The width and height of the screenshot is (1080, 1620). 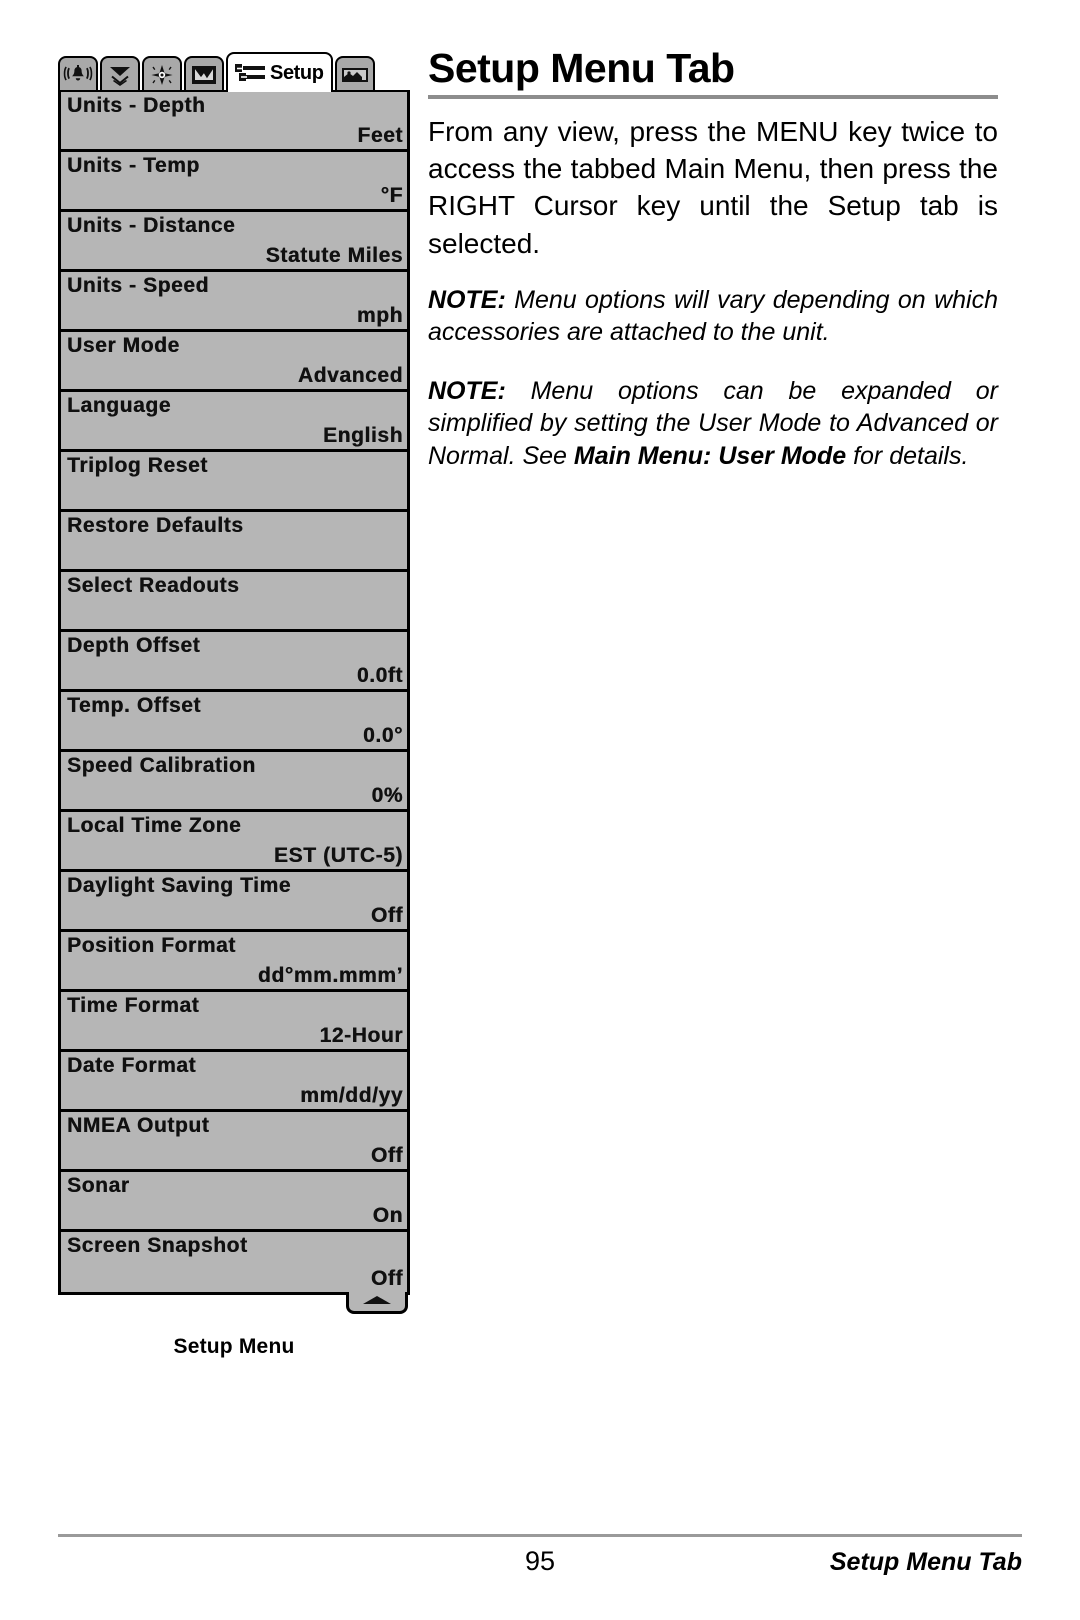 What do you see at coordinates (234, 1202) in the screenshot?
I see `menu-row-sonar: Sonar On` at bounding box center [234, 1202].